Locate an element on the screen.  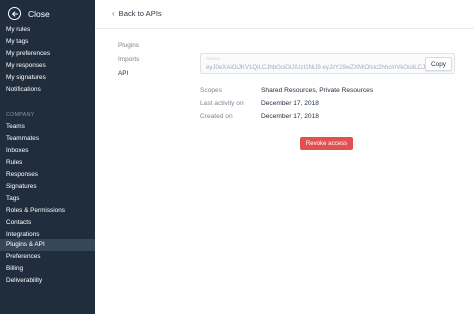
scopes-value: Shared Resources, Private Resources is located at coordinates (317, 90).